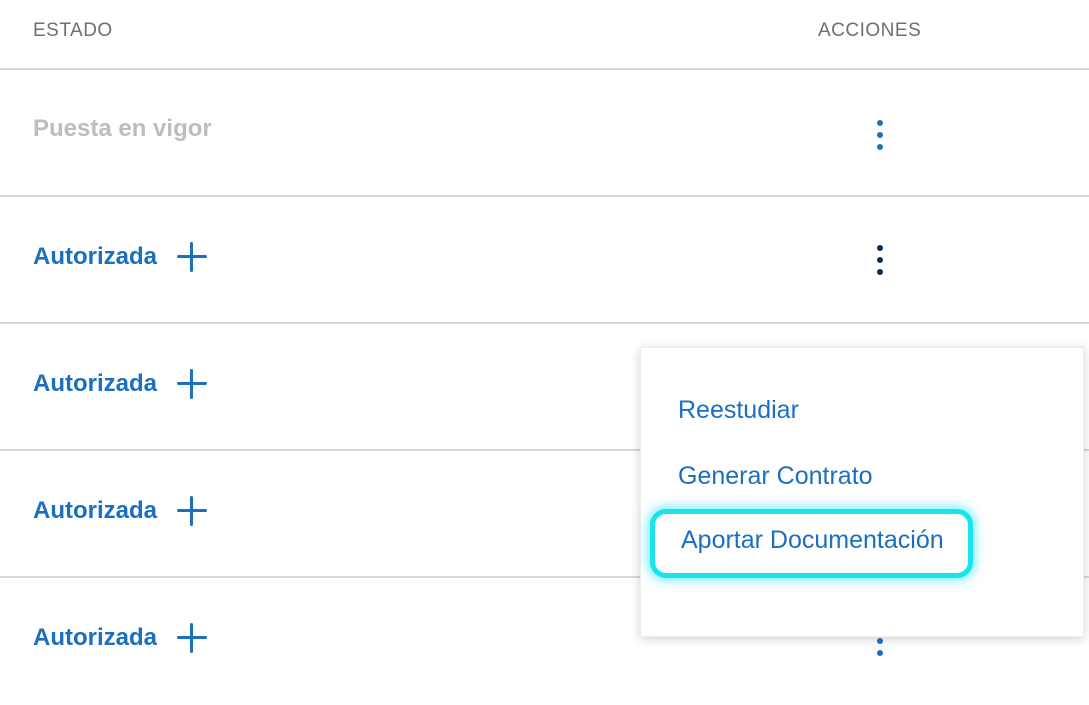 This screenshot has height=705, width=1089. I want to click on menu-item-generar-contrato: Generar Contrato, so click(775, 476).